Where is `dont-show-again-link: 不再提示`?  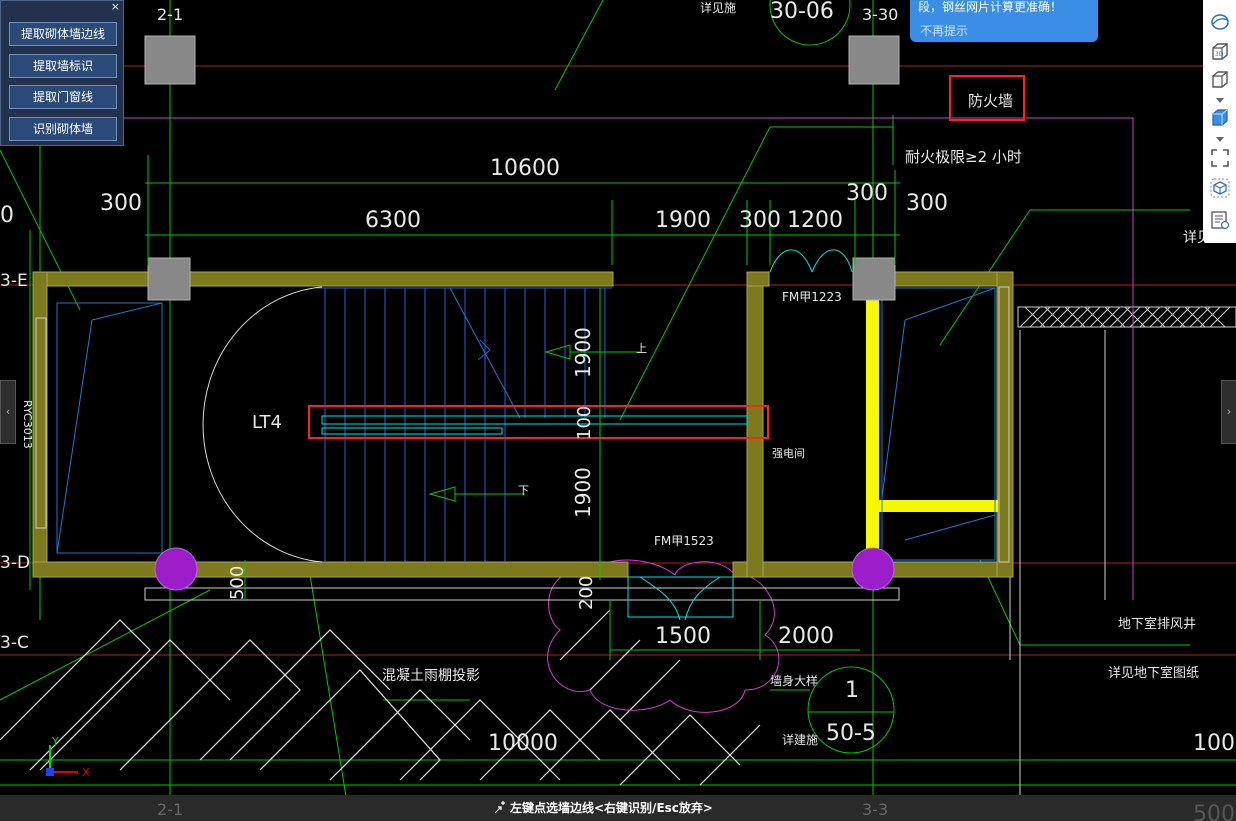 dont-show-again-link: 不再提示 is located at coordinates (944, 30).